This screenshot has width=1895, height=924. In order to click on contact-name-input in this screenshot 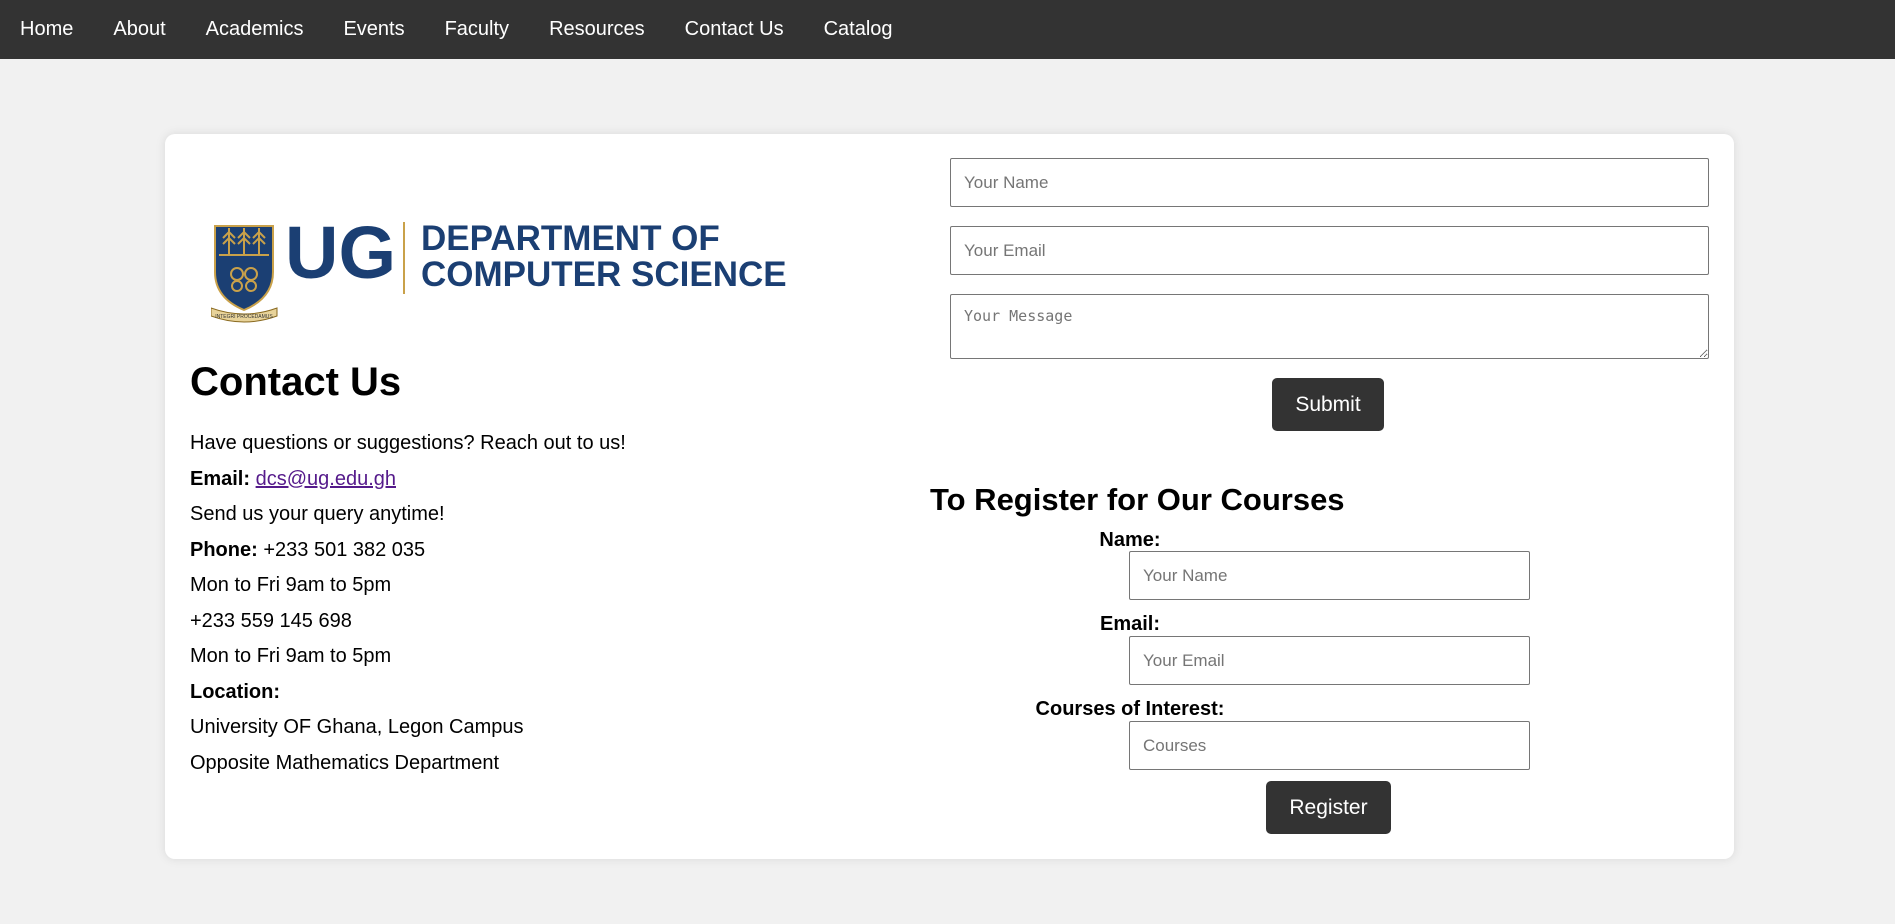, I will do `click(1329, 182)`.